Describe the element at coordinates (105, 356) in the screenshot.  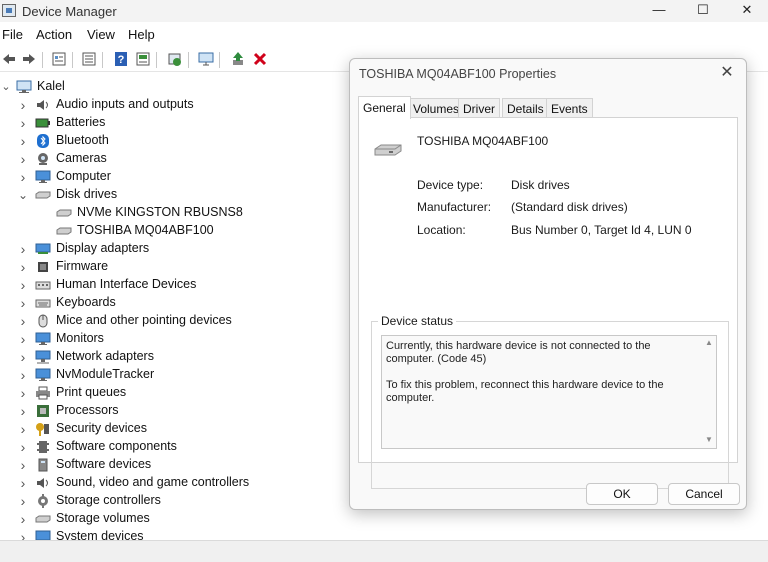
I see `tree-item-label: Network adapters` at that location.